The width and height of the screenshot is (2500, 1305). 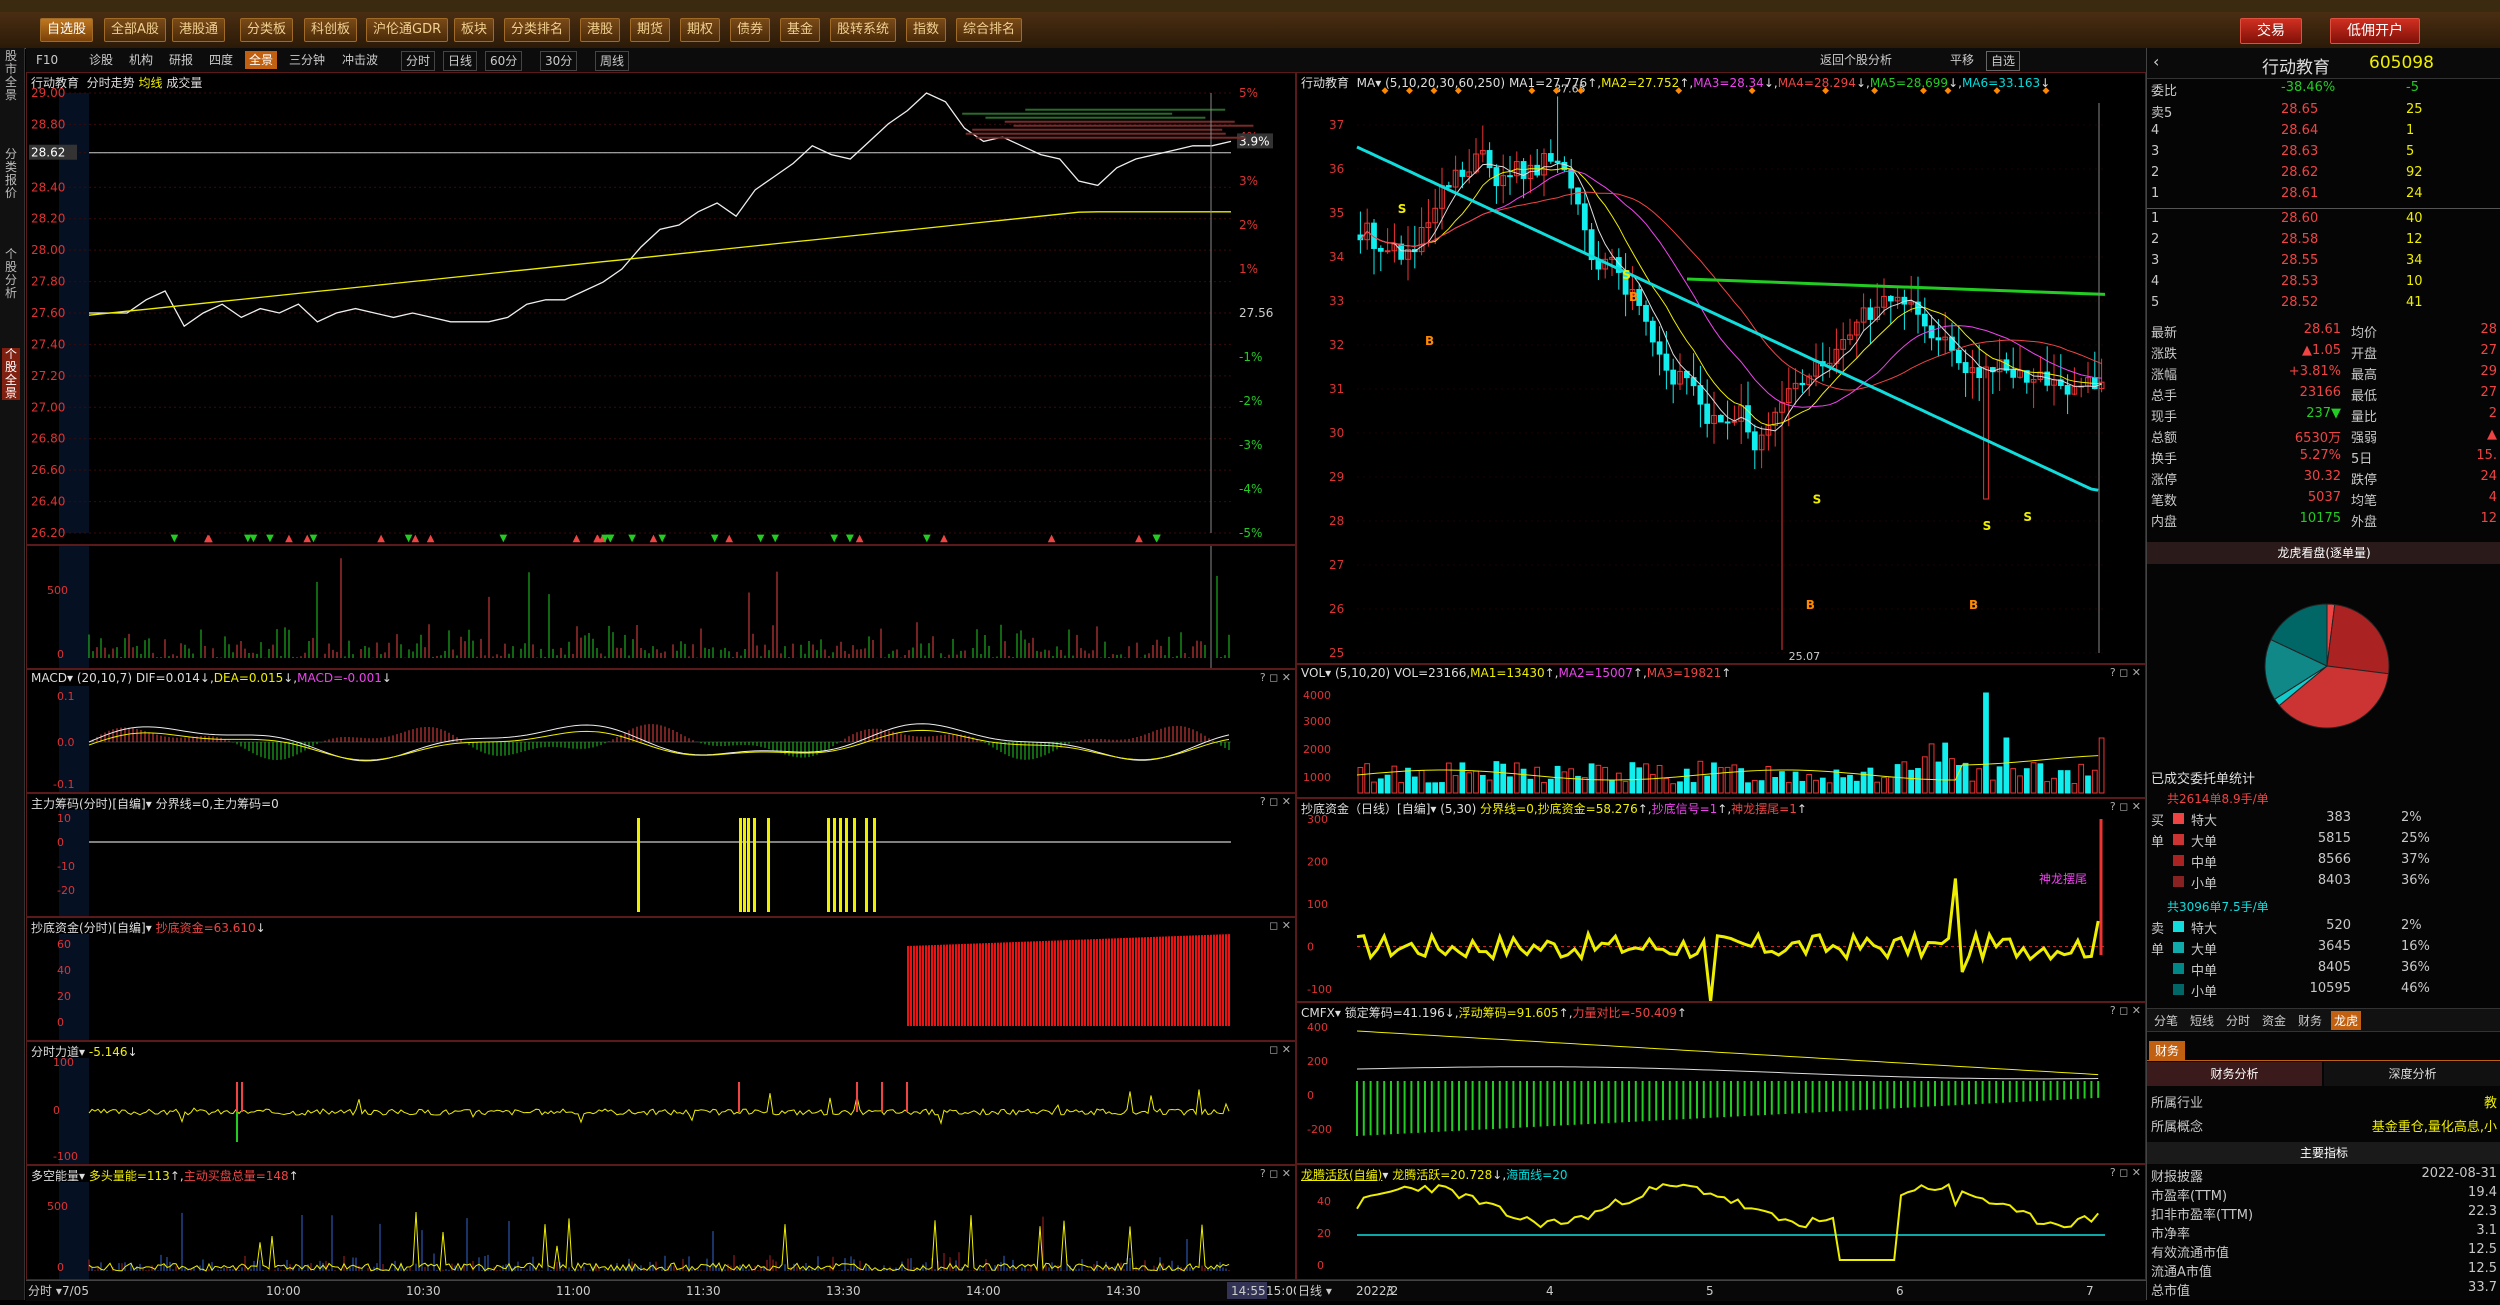 What do you see at coordinates (474, 30) in the screenshot?
I see `toolbar-tab-6: 板块` at bounding box center [474, 30].